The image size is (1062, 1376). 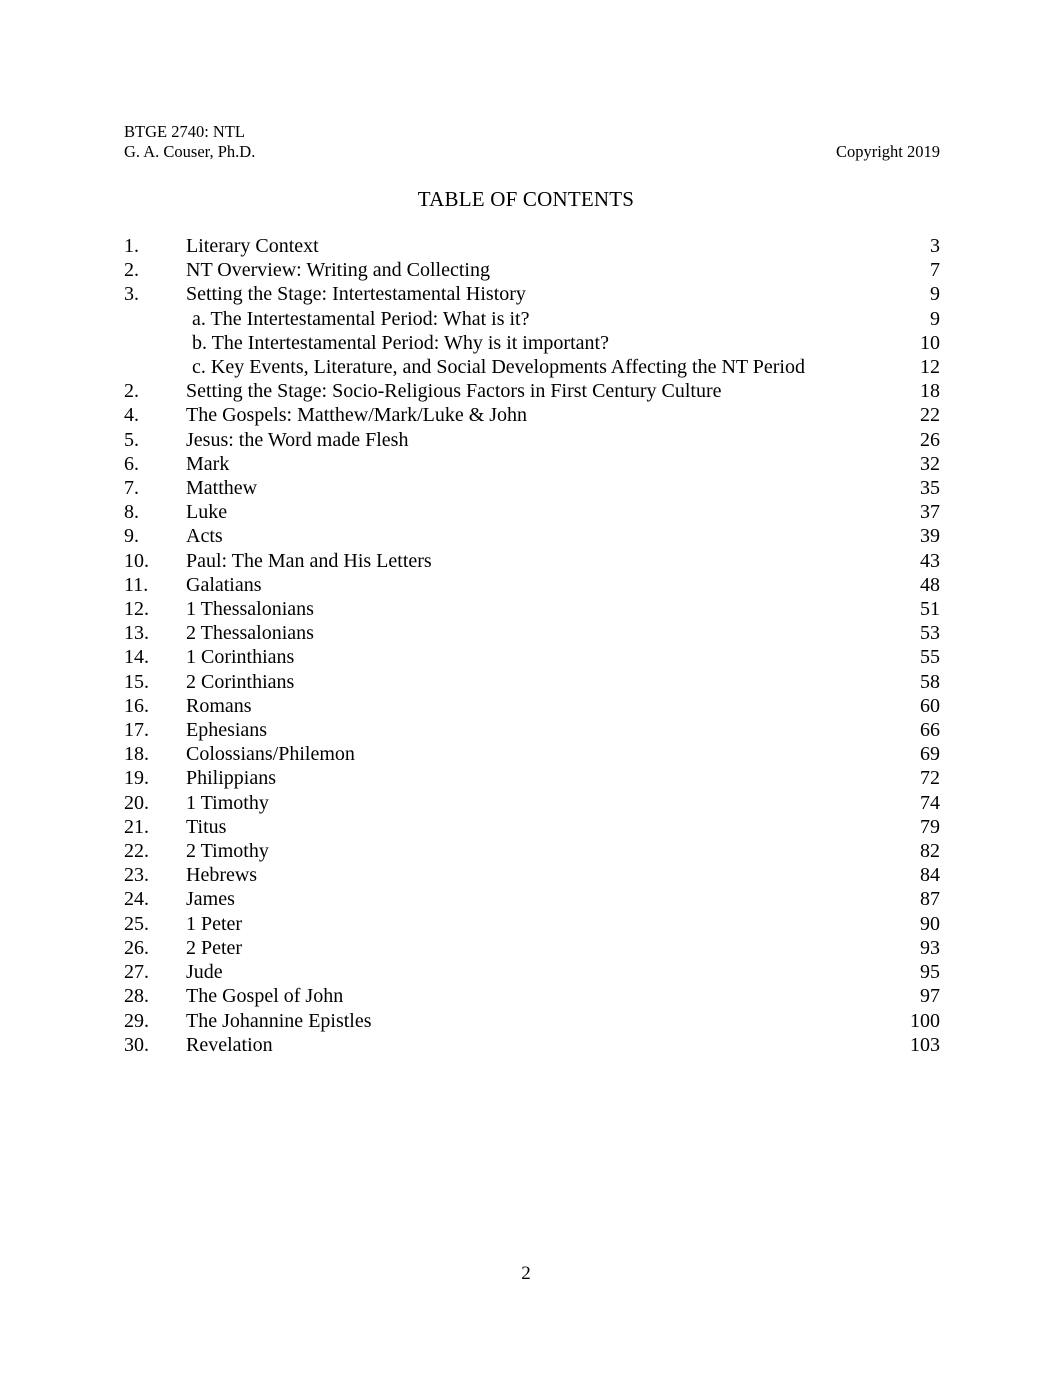 I want to click on toc-entry-title: James, so click(x=210, y=899).